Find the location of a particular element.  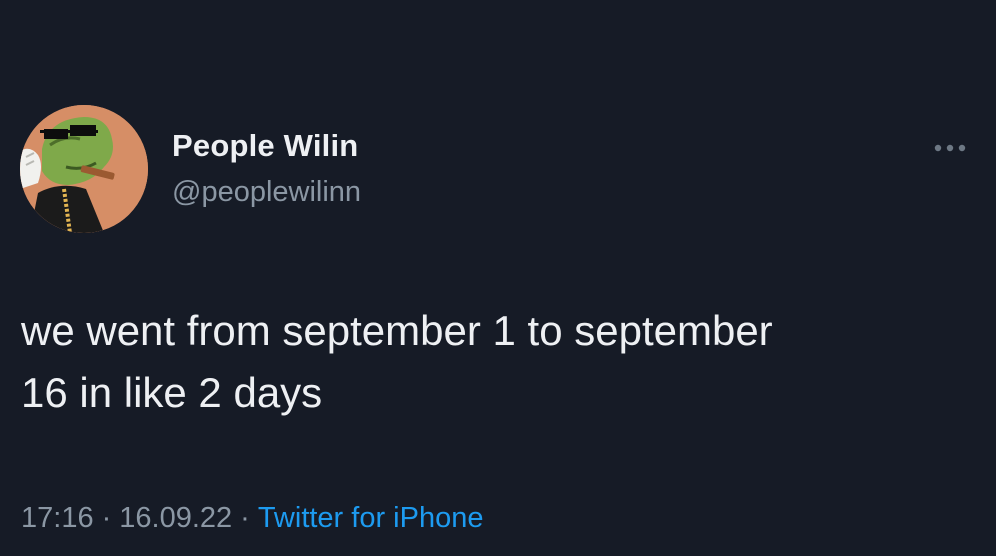

more-options-button is located at coordinates (950, 148).